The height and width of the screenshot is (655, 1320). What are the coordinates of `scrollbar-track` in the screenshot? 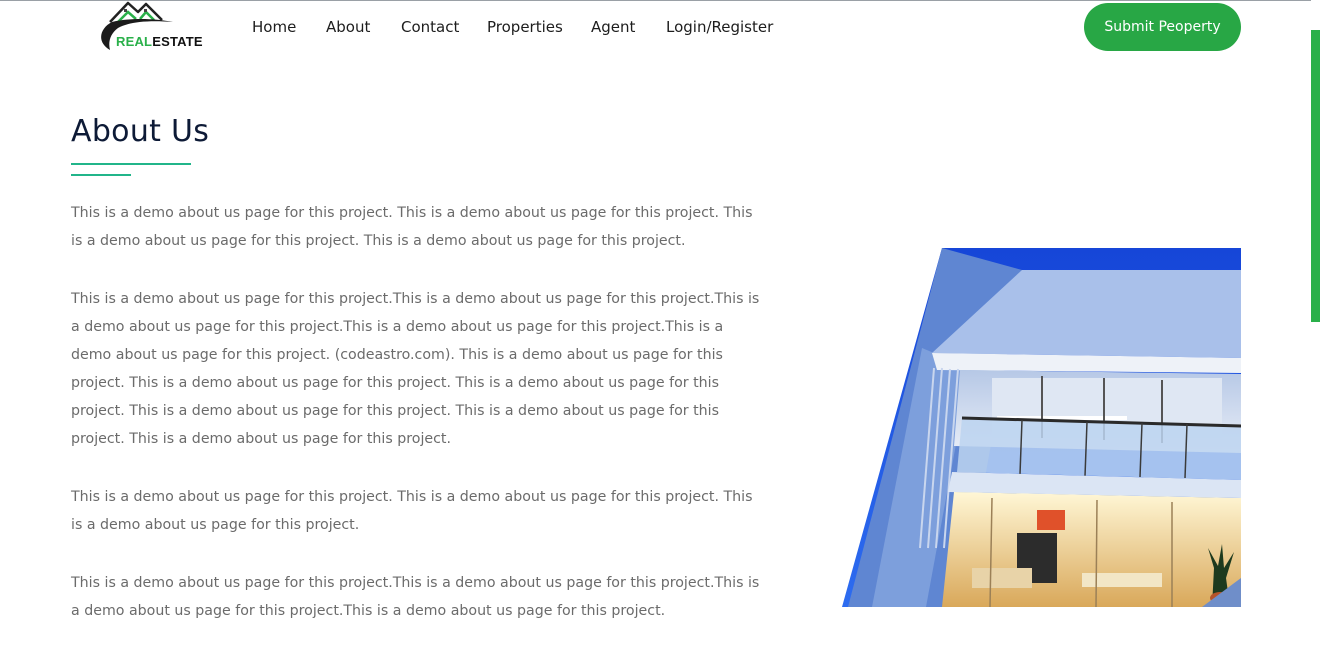 It's located at (1315, 303).